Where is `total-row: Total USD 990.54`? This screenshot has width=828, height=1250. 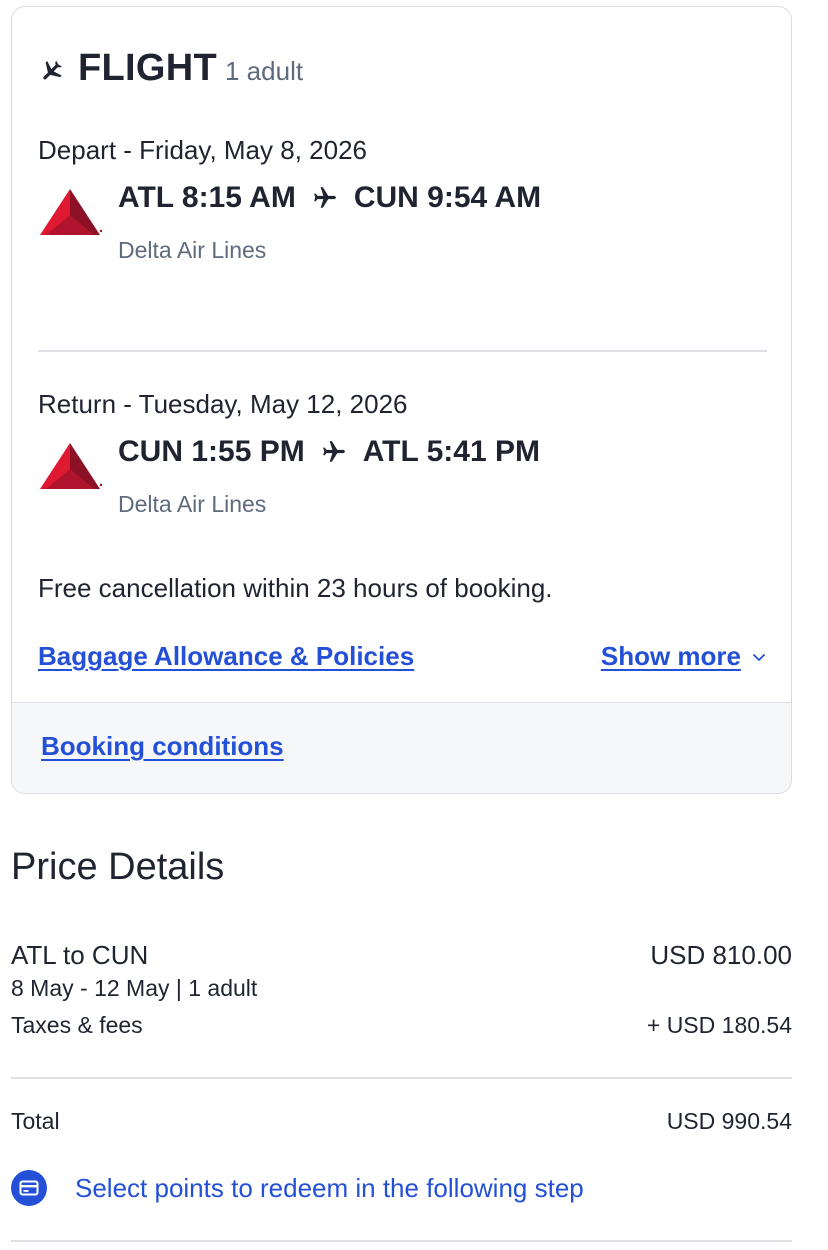 total-row: Total USD 990.54 is located at coordinates (401, 1121).